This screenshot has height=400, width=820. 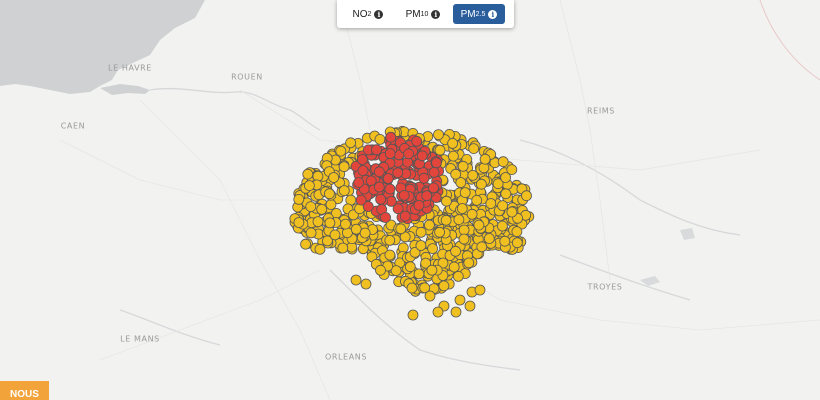 I want to click on tab-no2: NO 2 i, so click(x=368, y=14).